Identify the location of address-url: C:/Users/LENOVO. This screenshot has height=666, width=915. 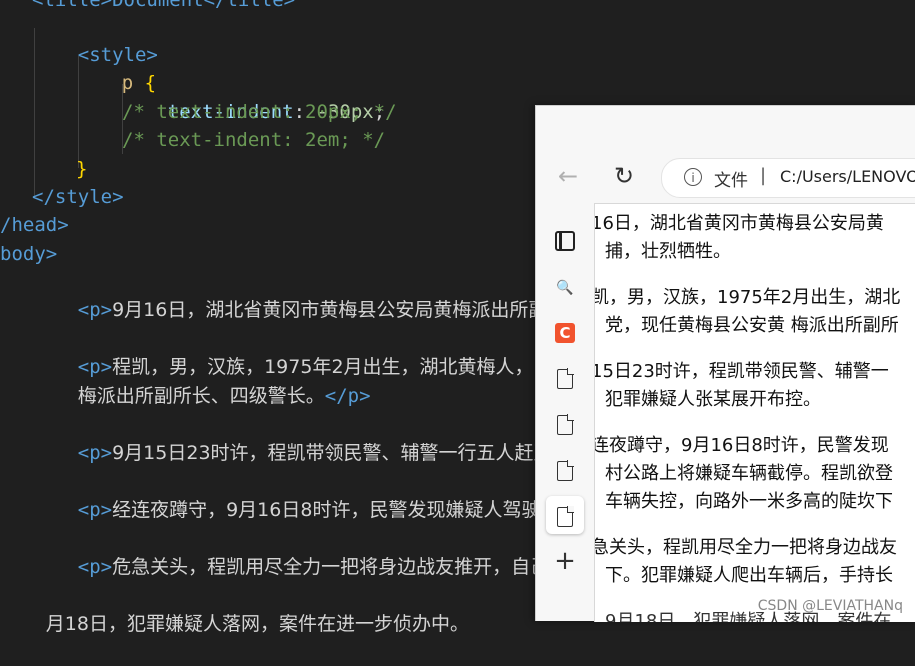
(847, 176).